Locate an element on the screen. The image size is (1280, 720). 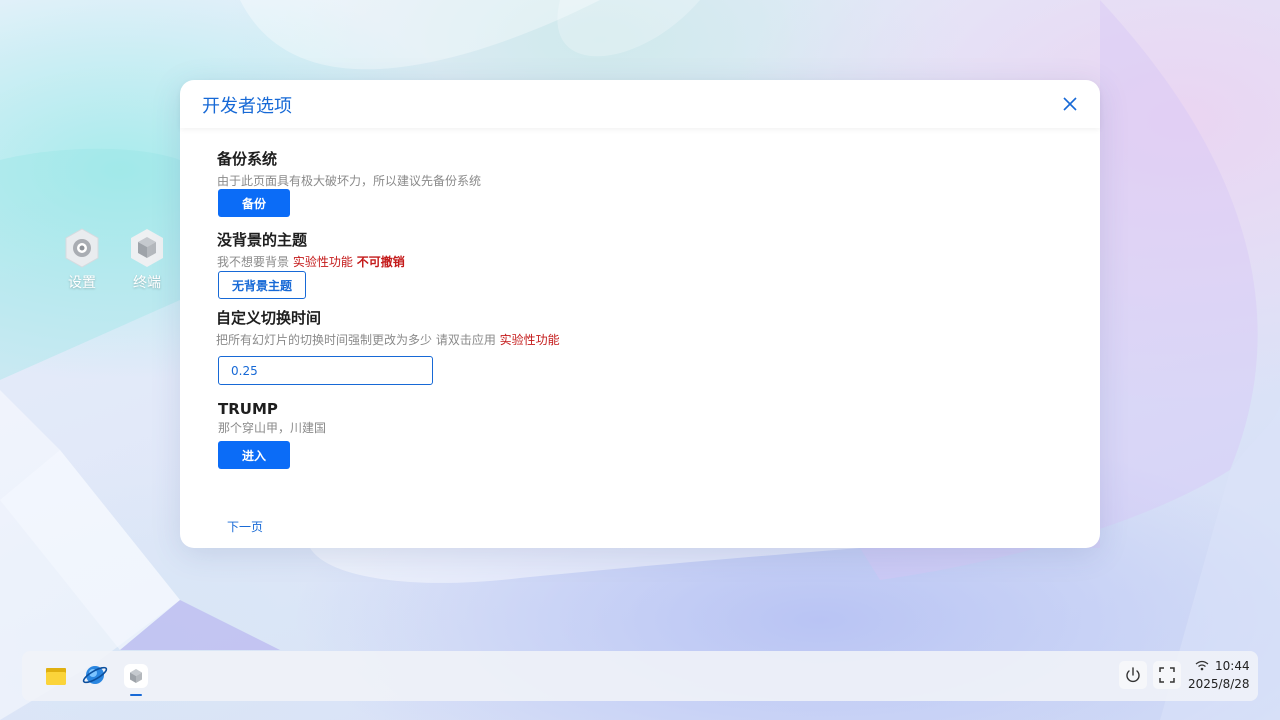
taskbar-app-browser is located at coordinates (95, 676).